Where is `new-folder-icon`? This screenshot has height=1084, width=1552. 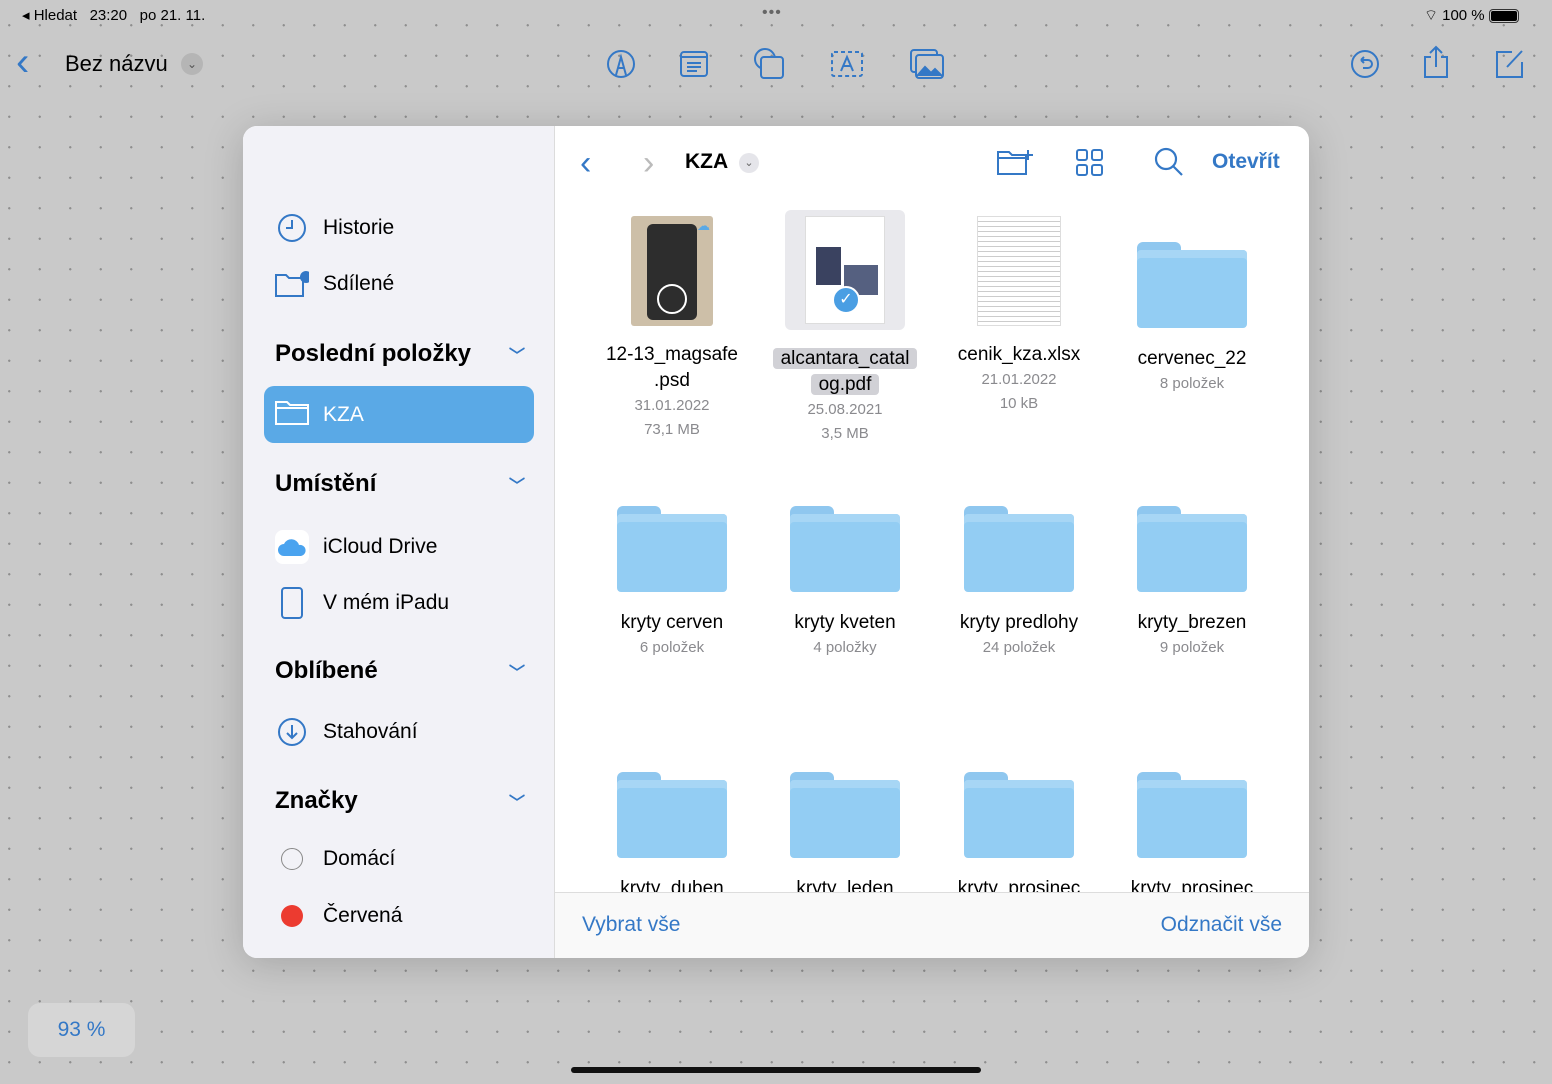 new-folder-icon is located at coordinates (1016, 162).